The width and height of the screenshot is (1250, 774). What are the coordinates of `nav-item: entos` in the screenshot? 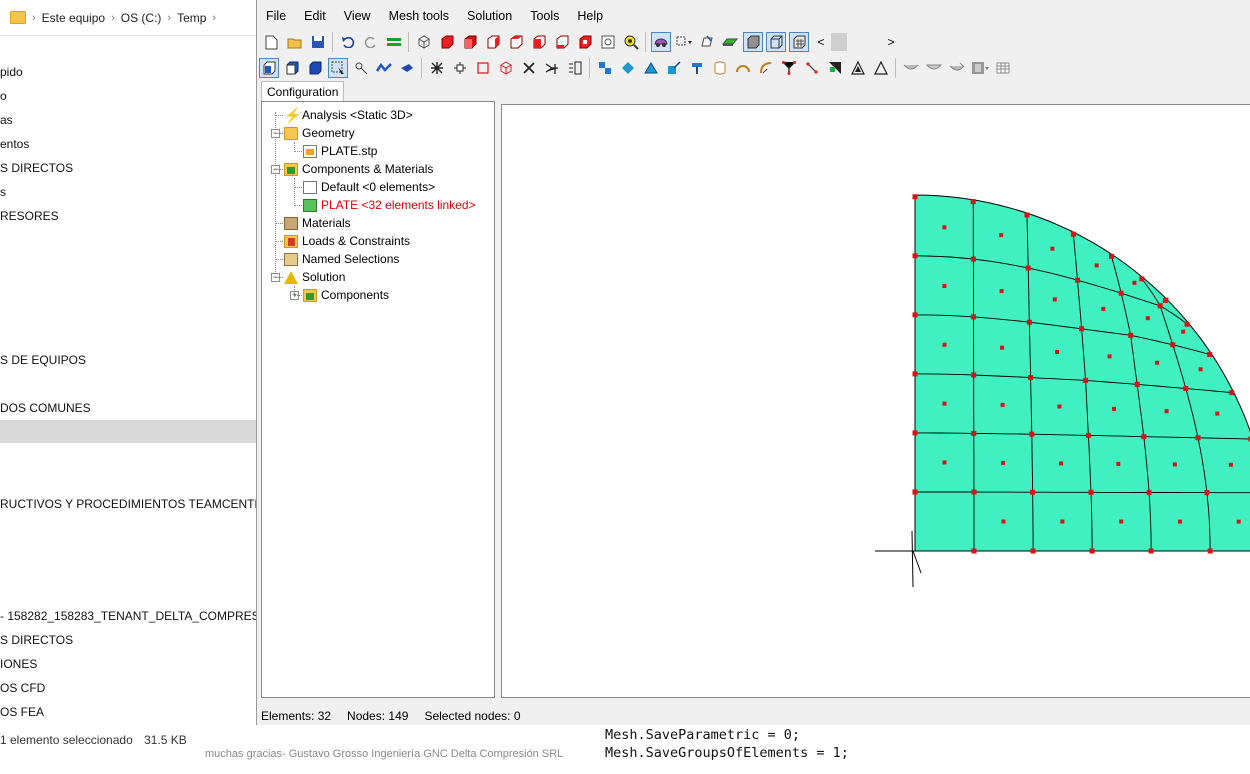 It's located at (128, 144).